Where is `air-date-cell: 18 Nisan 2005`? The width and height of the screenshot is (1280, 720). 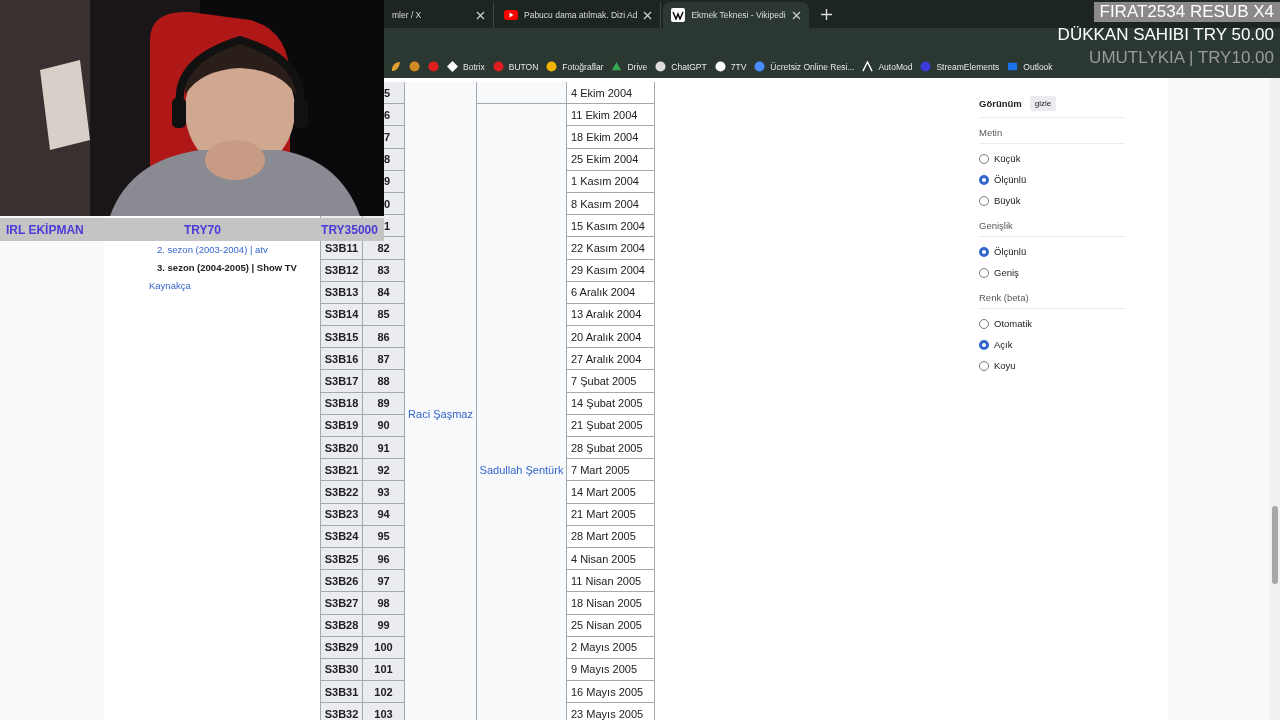
air-date-cell: 18 Nisan 2005 is located at coordinates (611, 603).